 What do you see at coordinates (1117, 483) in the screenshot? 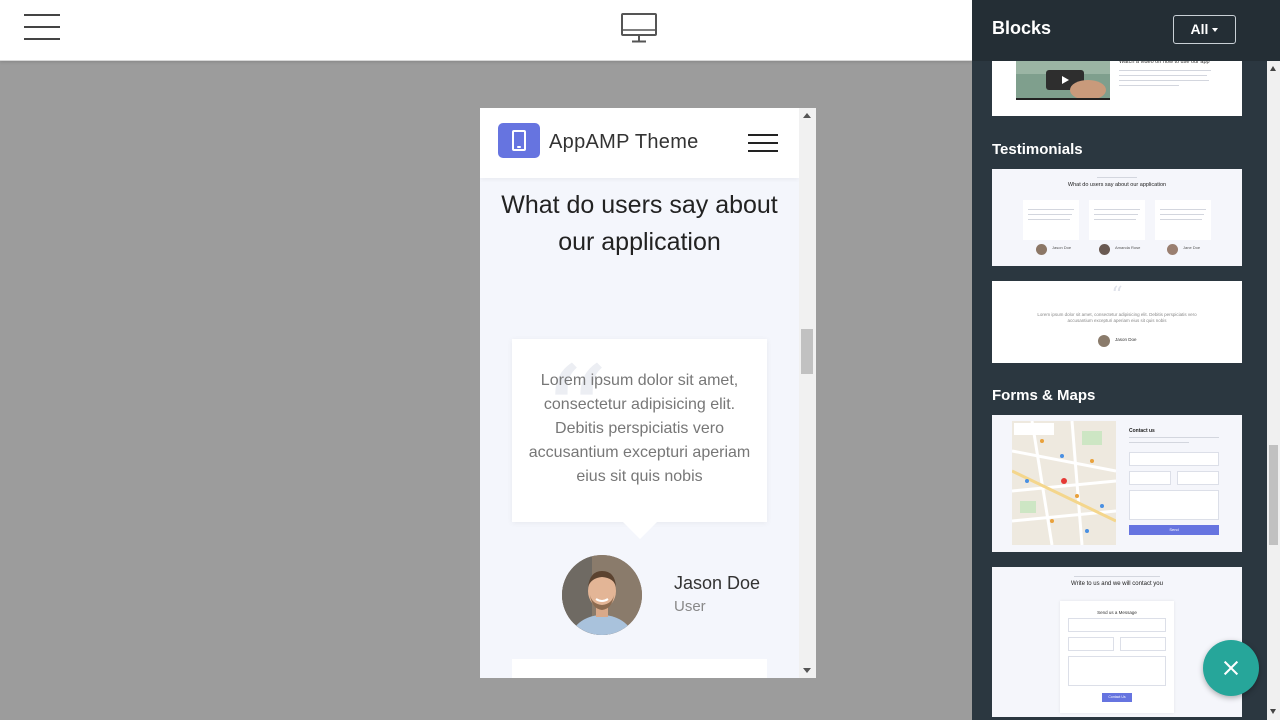
I see `block-thumb-form-map: Contact us Send` at bounding box center [1117, 483].